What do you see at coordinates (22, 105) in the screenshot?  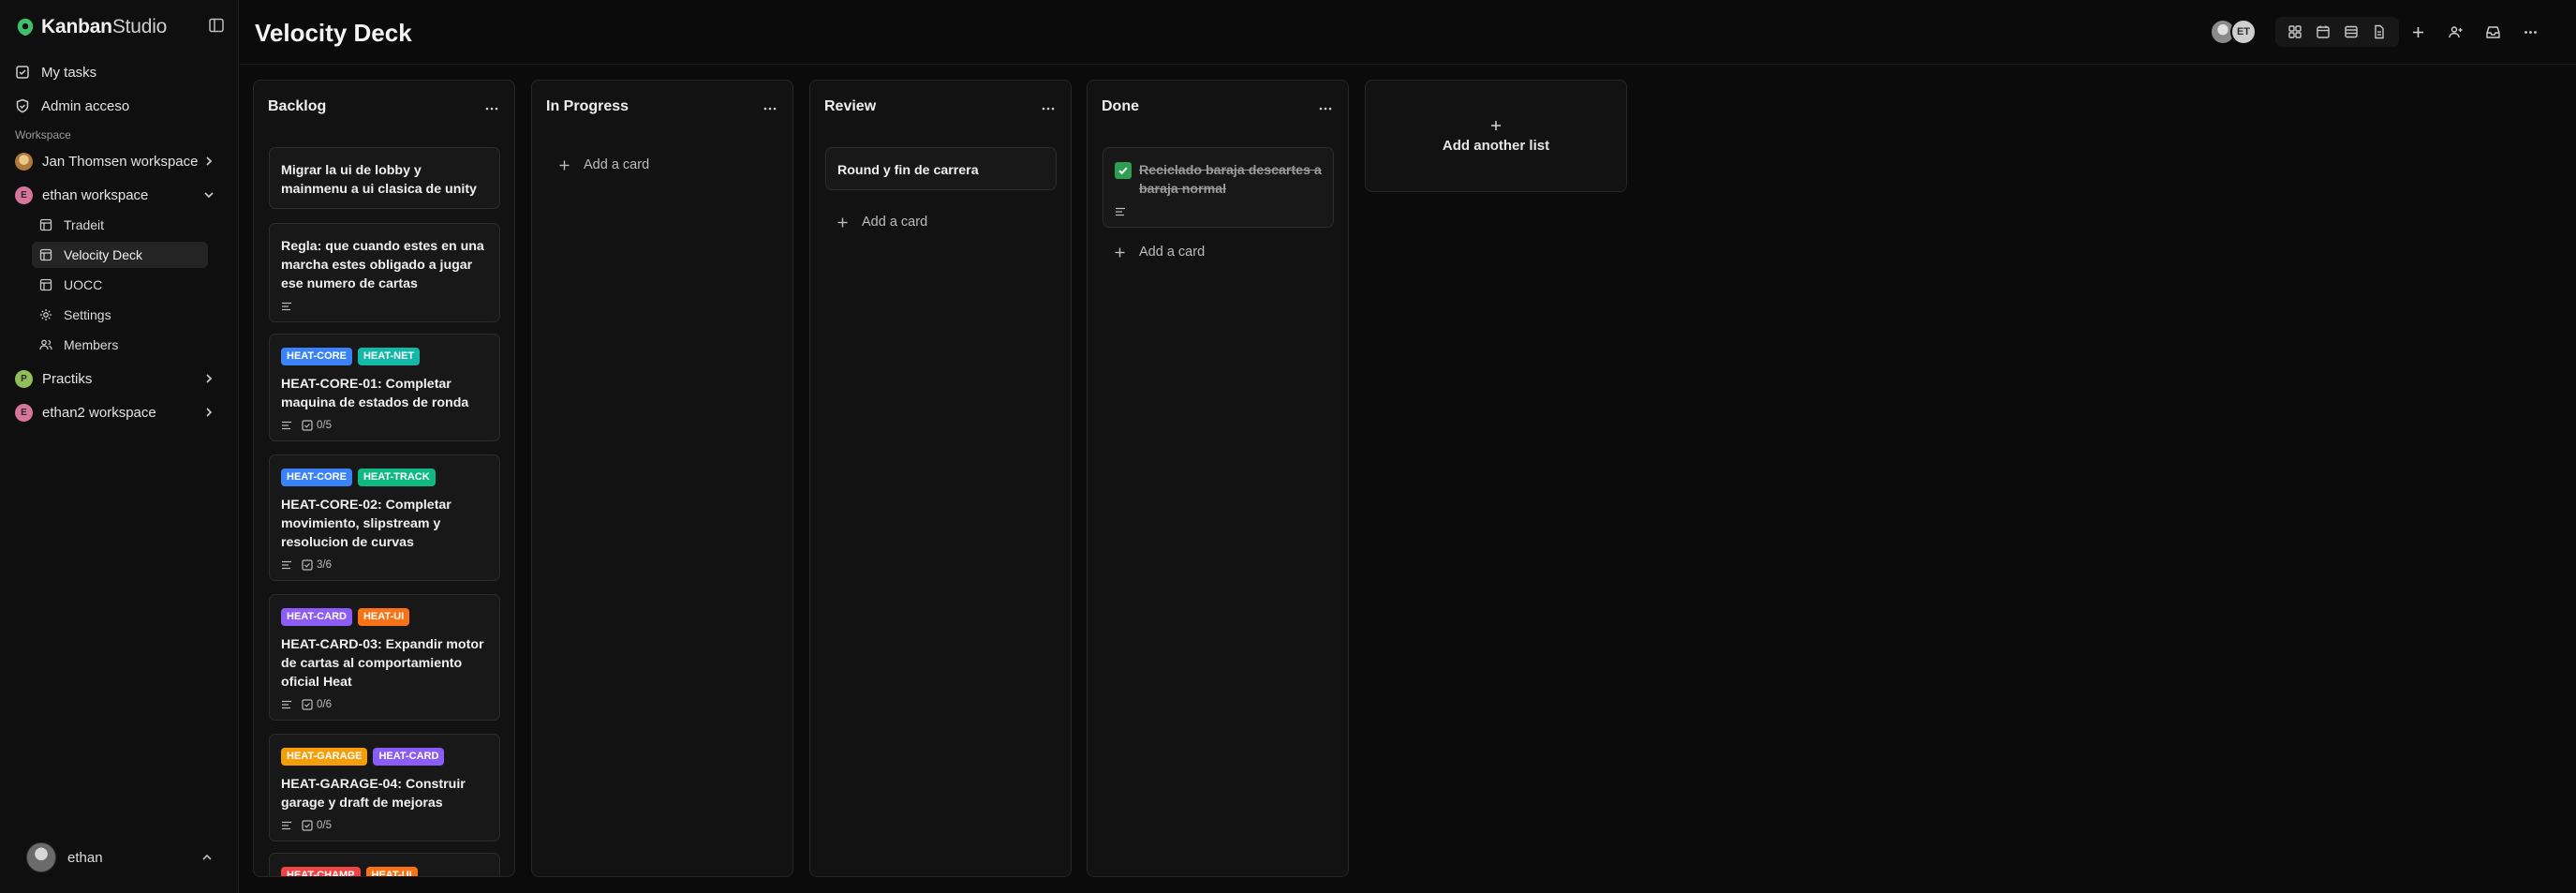 I see `shield-icon` at bounding box center [22, 105].